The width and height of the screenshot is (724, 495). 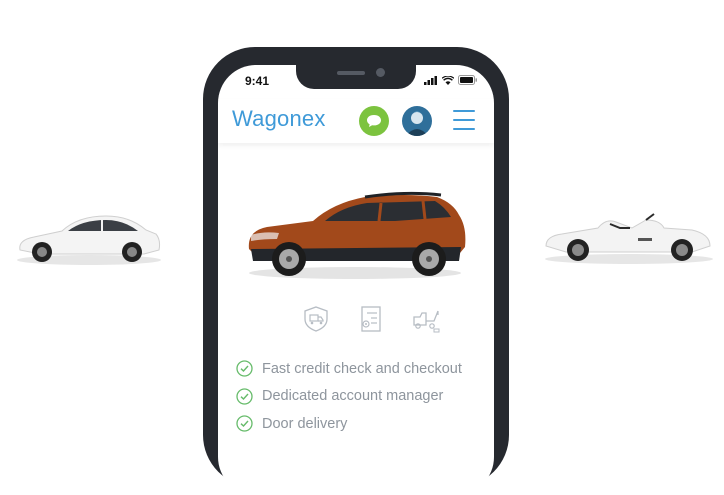 What do you see at coordinates (426, 321) in the screenshot?
I see `tow-truck-icon` at bounding box center [426, 321].